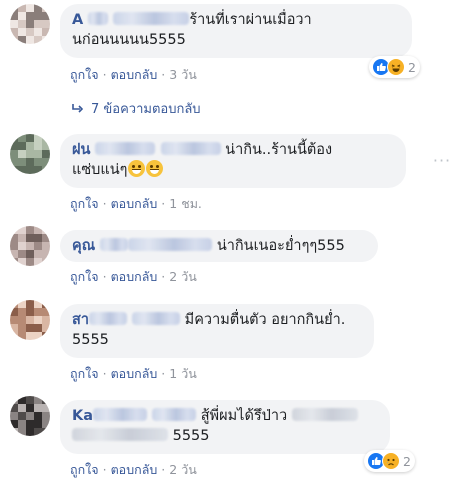 The image size is (456, 484). What do you see at coordinates (233, 161) in the screenshot?
I see `comment-bubble: ฝน น่ากิน..ร้านนี้ต้อง แซ่บแน่ๆ` at bounding box center [233, 161].